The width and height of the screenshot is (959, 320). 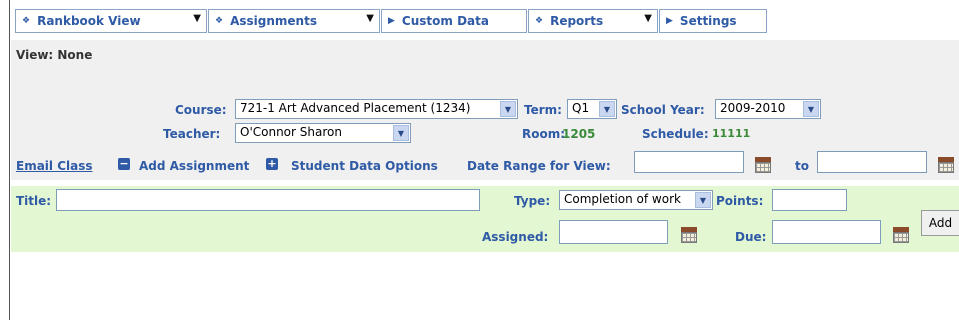 What do you see at coordinates (124, 164) in the screenshot?
I see `collapse-icon: −` at bounding box center [124, 164].